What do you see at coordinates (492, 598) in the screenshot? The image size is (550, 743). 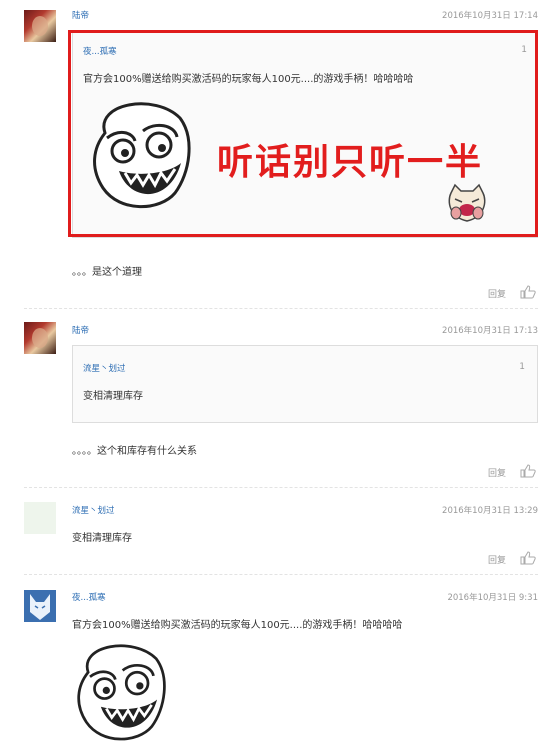 I see `comment-time: 2016年10月31日 9:31` at bounding box center [492, 598].